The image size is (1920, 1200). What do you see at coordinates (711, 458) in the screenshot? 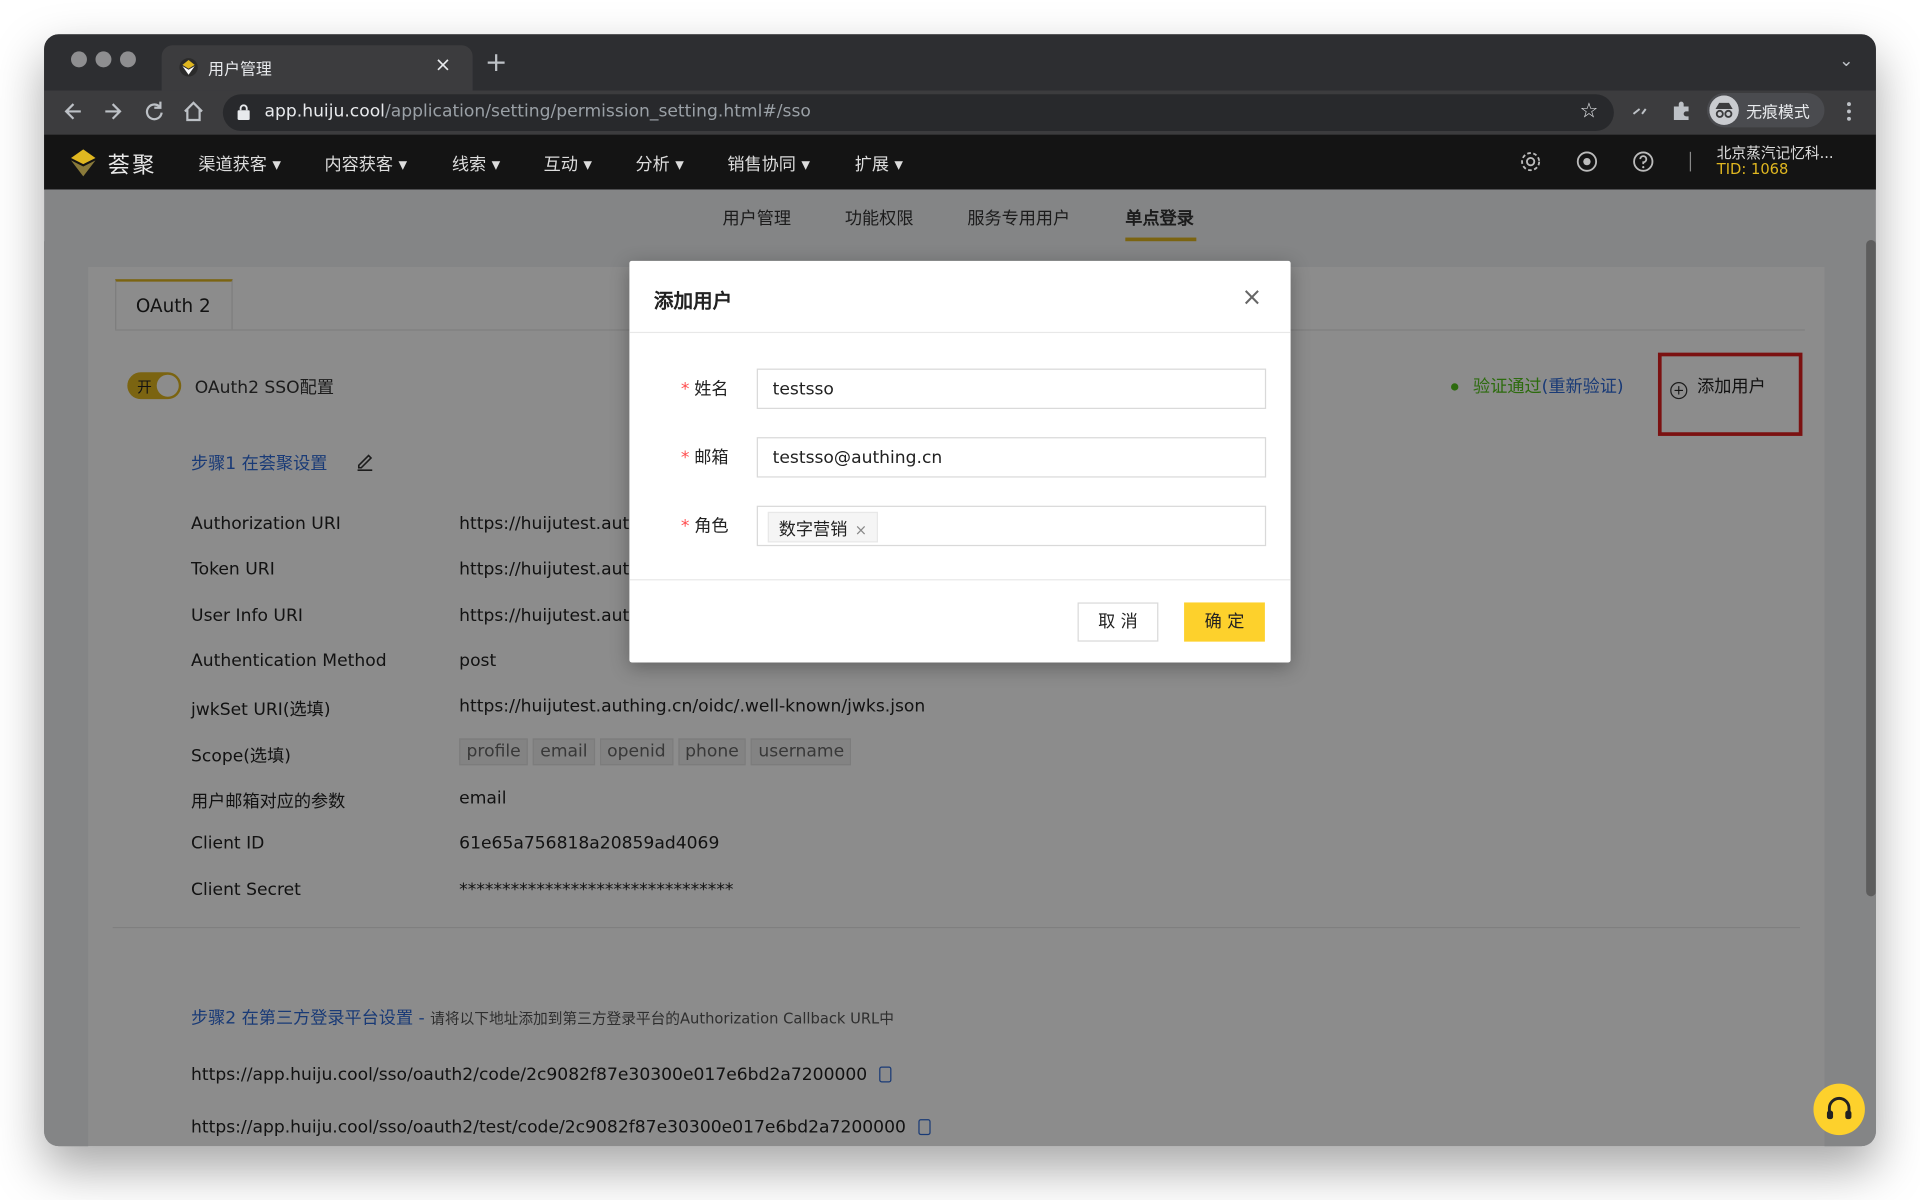
I see `email-label-text: 邮箱` at bounding box center [711, 458].